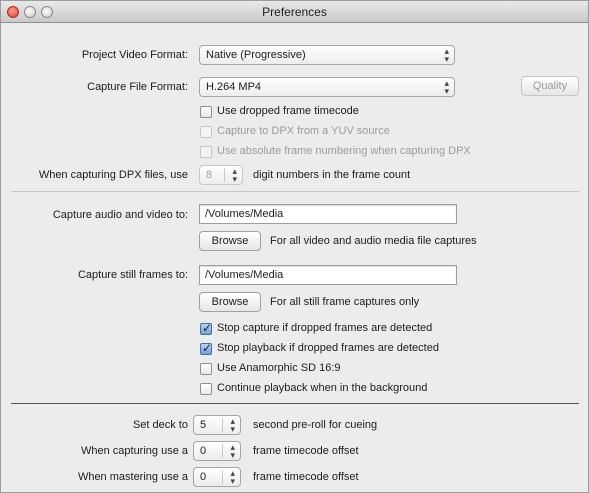  Describe the element at coordinates (230, 241) in the screenshot. I see `capture-av-browse-button: Browse` at that location.